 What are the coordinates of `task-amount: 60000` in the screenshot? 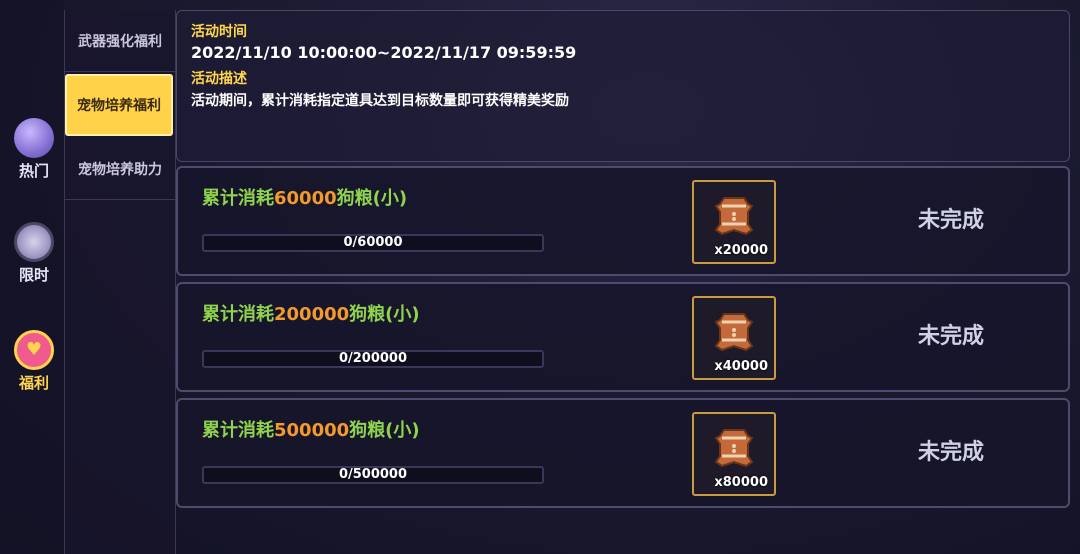 It's located at (305, 198).